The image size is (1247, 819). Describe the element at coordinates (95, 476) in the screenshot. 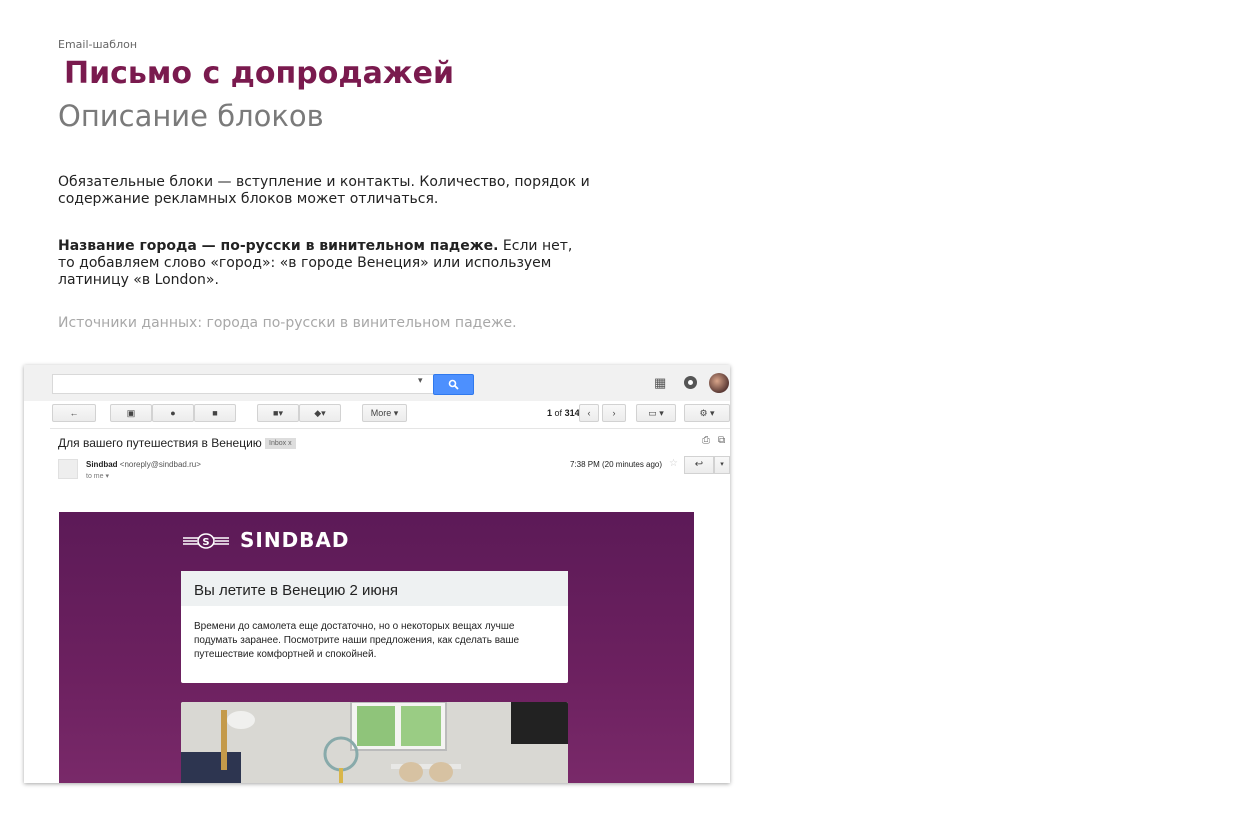

I see `to-me-text: to me` at that location.